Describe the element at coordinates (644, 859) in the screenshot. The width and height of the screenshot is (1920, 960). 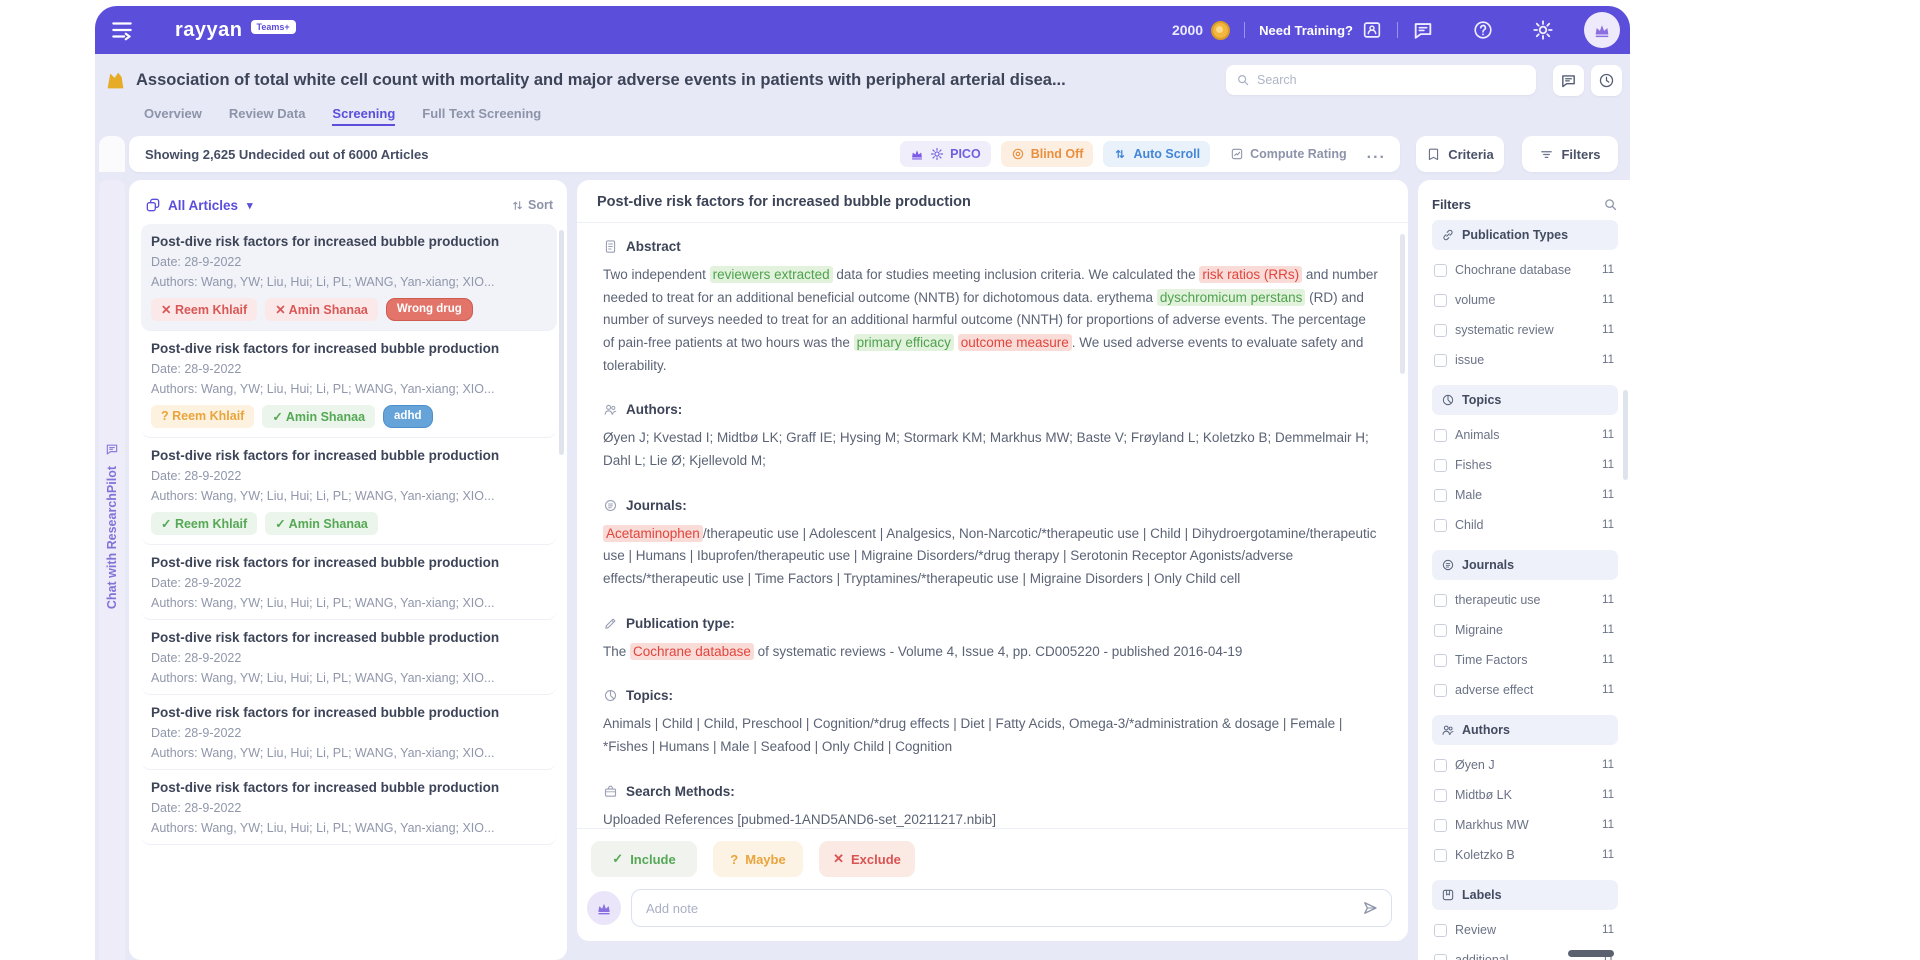
I see `include-button: ✓ Include` at that location.